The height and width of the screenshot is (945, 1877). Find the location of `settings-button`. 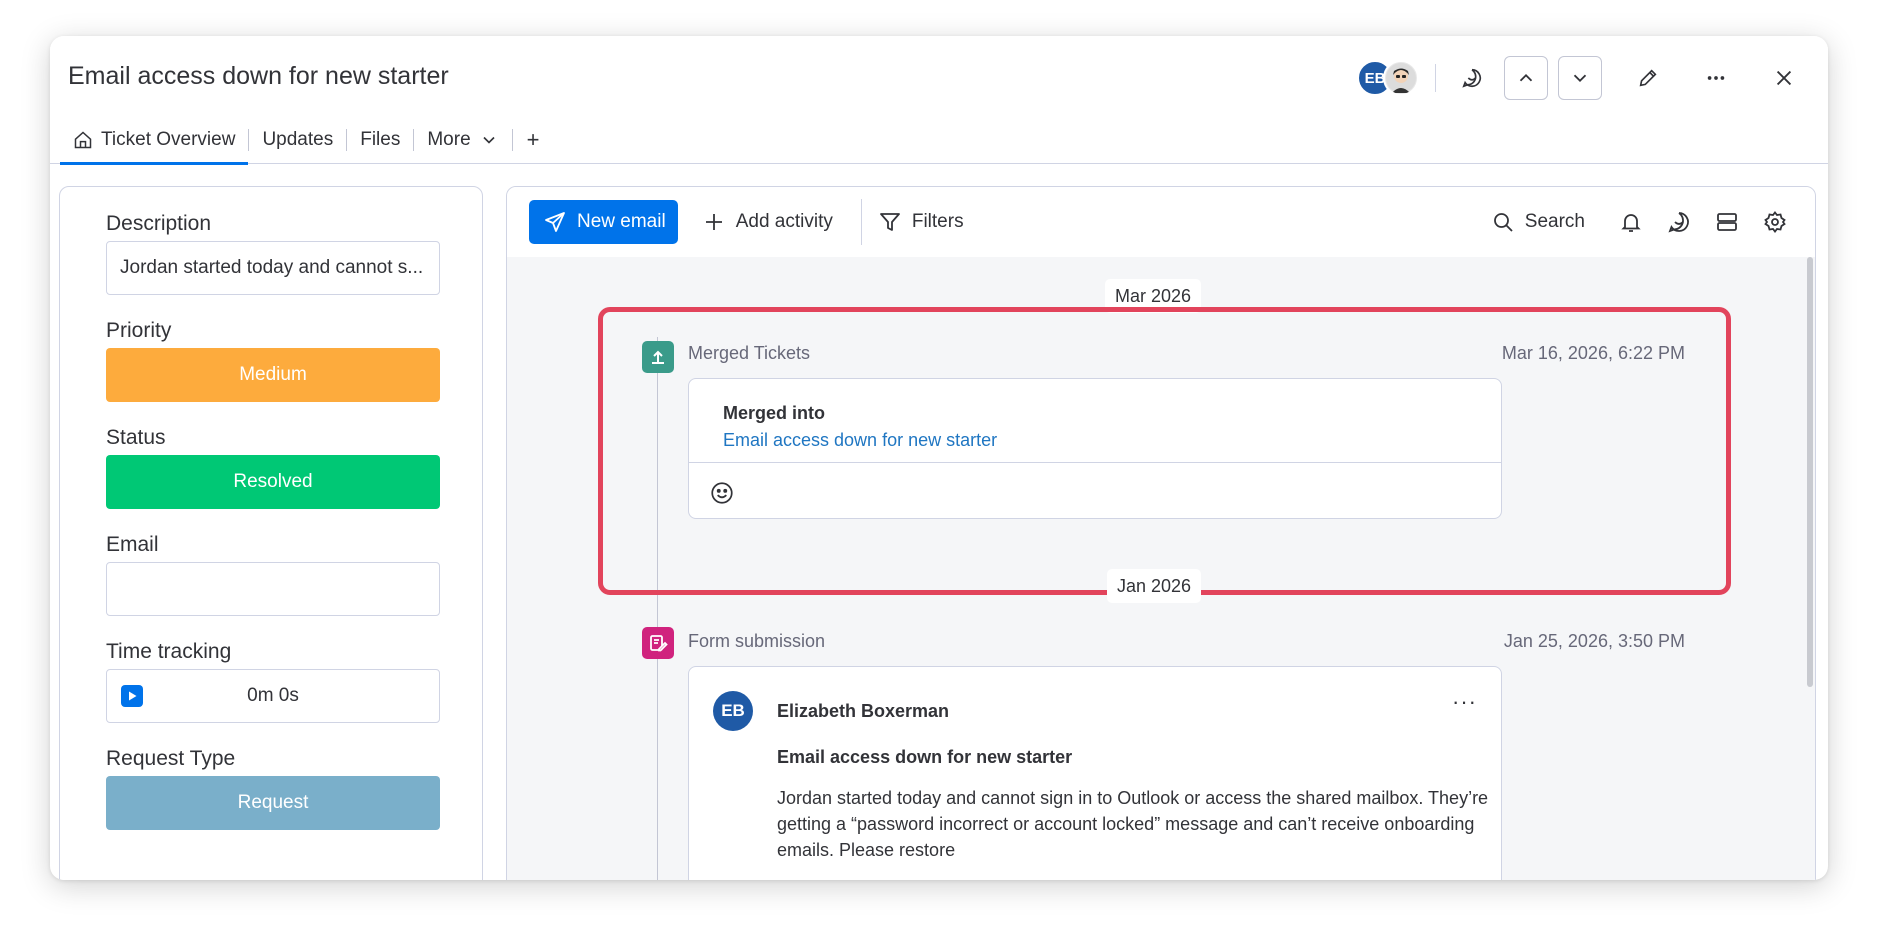

settings-button is located at coordinates (1775, 222).